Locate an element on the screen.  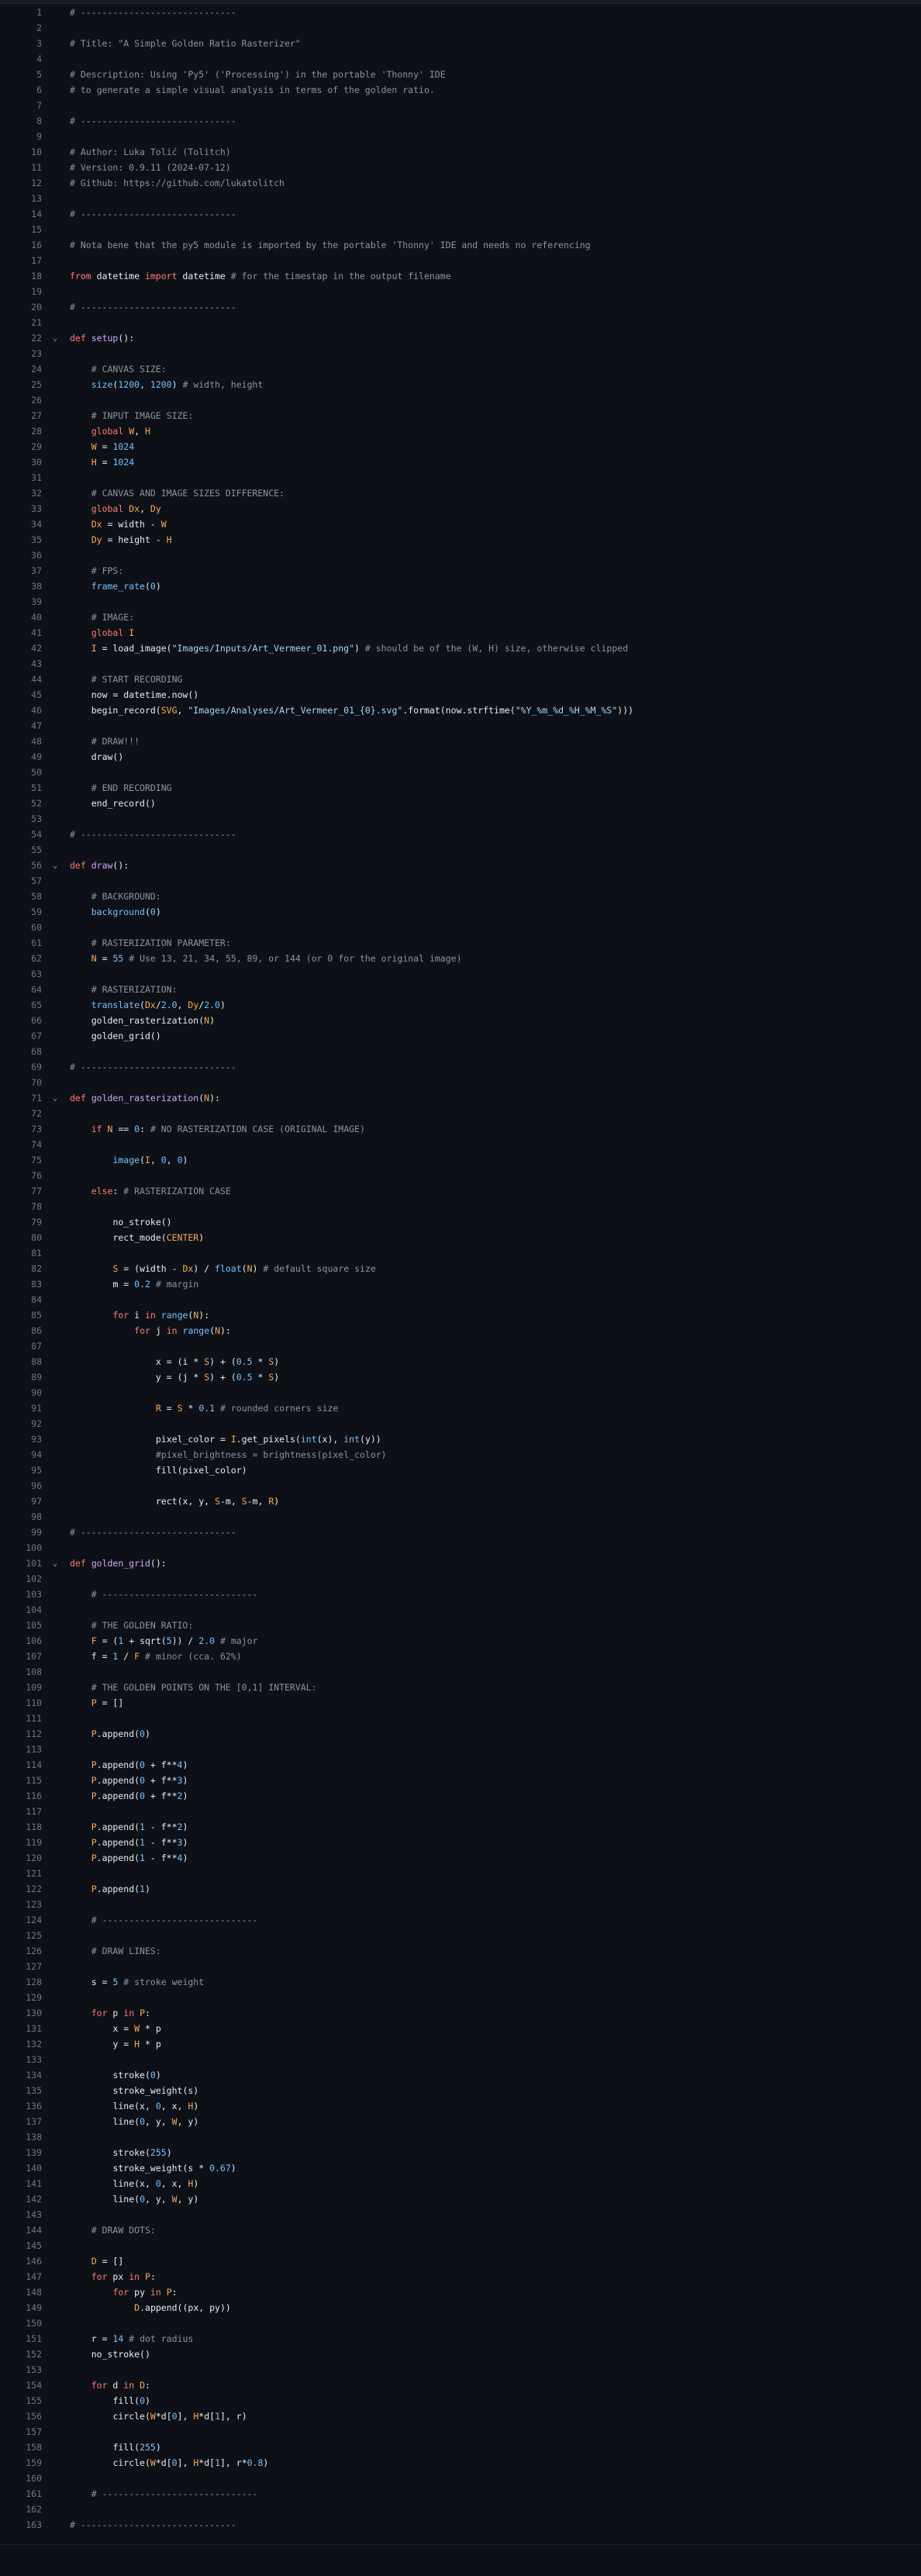
code-line: 102 is located at coordinates (461, 1579).